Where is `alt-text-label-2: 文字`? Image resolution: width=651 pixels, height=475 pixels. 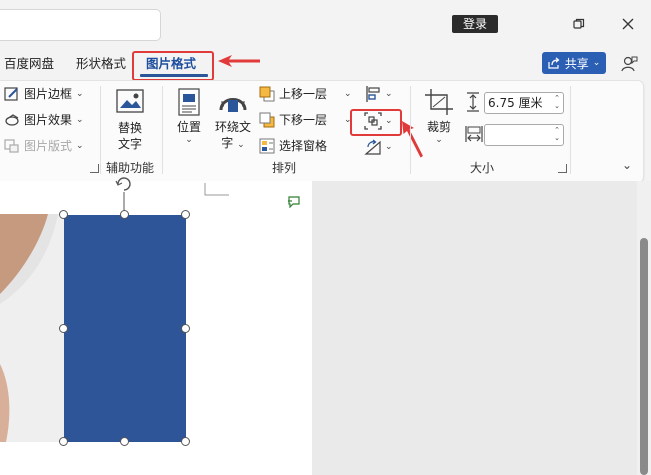
alt-text-label-2: 文字 is located at coordinates (129, 144).